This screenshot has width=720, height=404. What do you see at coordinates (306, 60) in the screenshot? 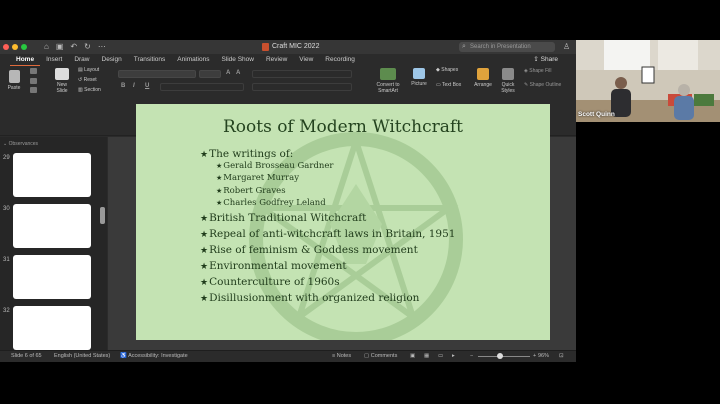
I see `tab-view: View` at bounding box center [306, 60].